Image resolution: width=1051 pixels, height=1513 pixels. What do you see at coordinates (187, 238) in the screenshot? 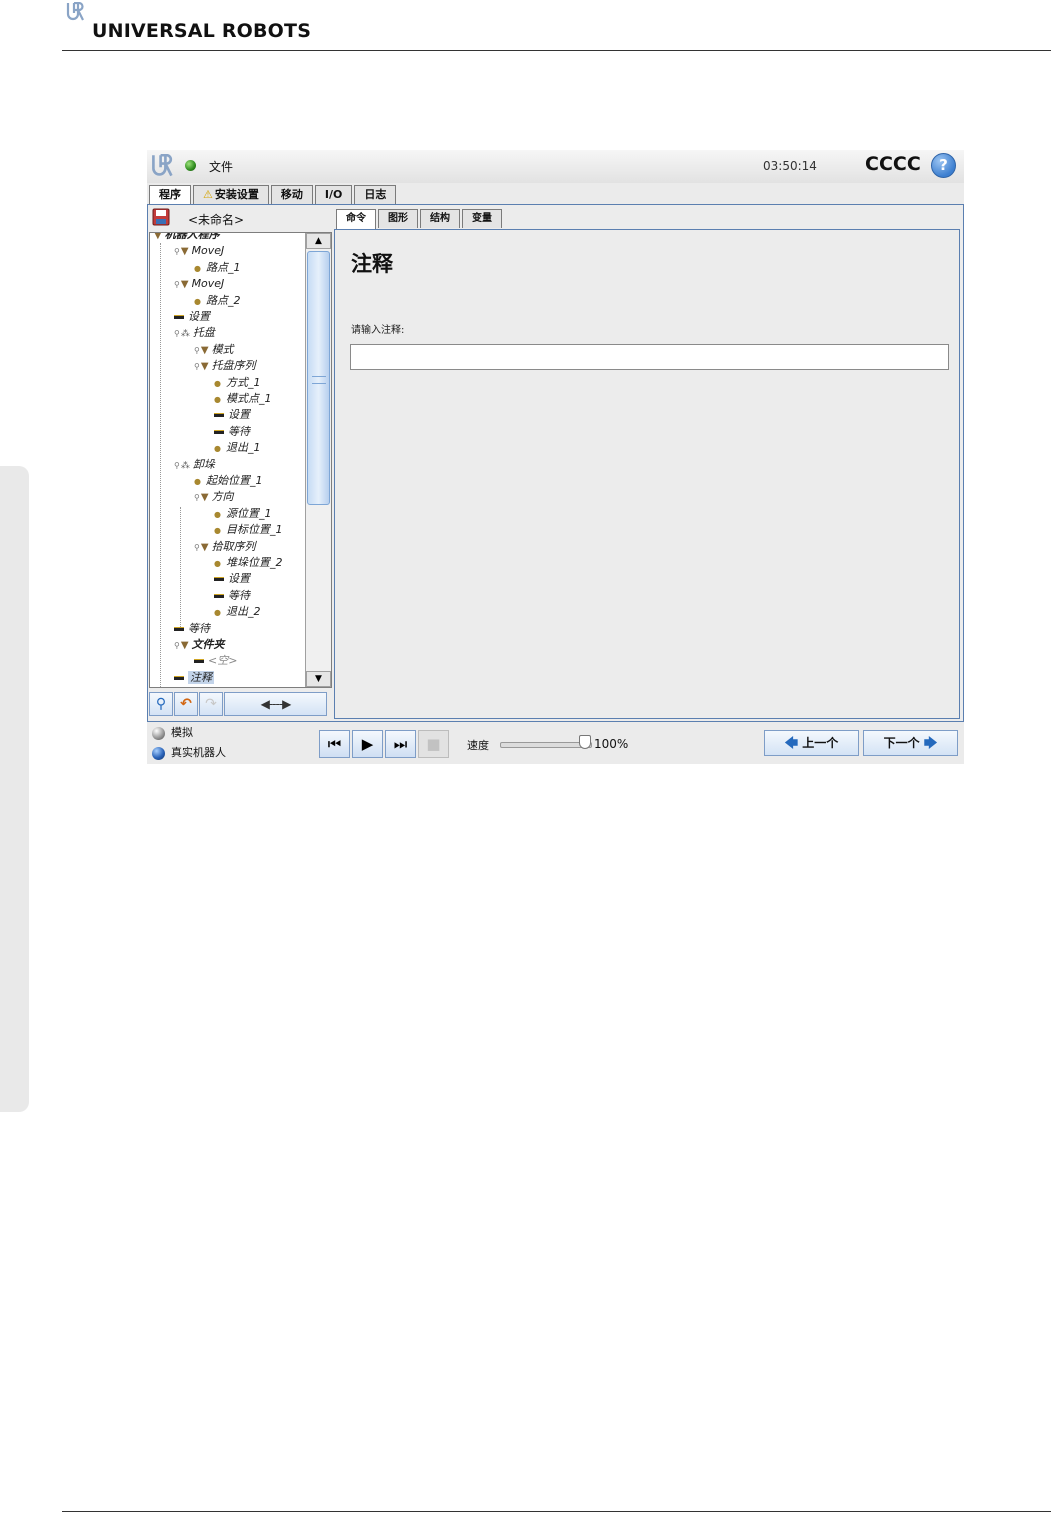
I see `tree-node: ▼ 机器人程序` at bounding box center [187, 238].